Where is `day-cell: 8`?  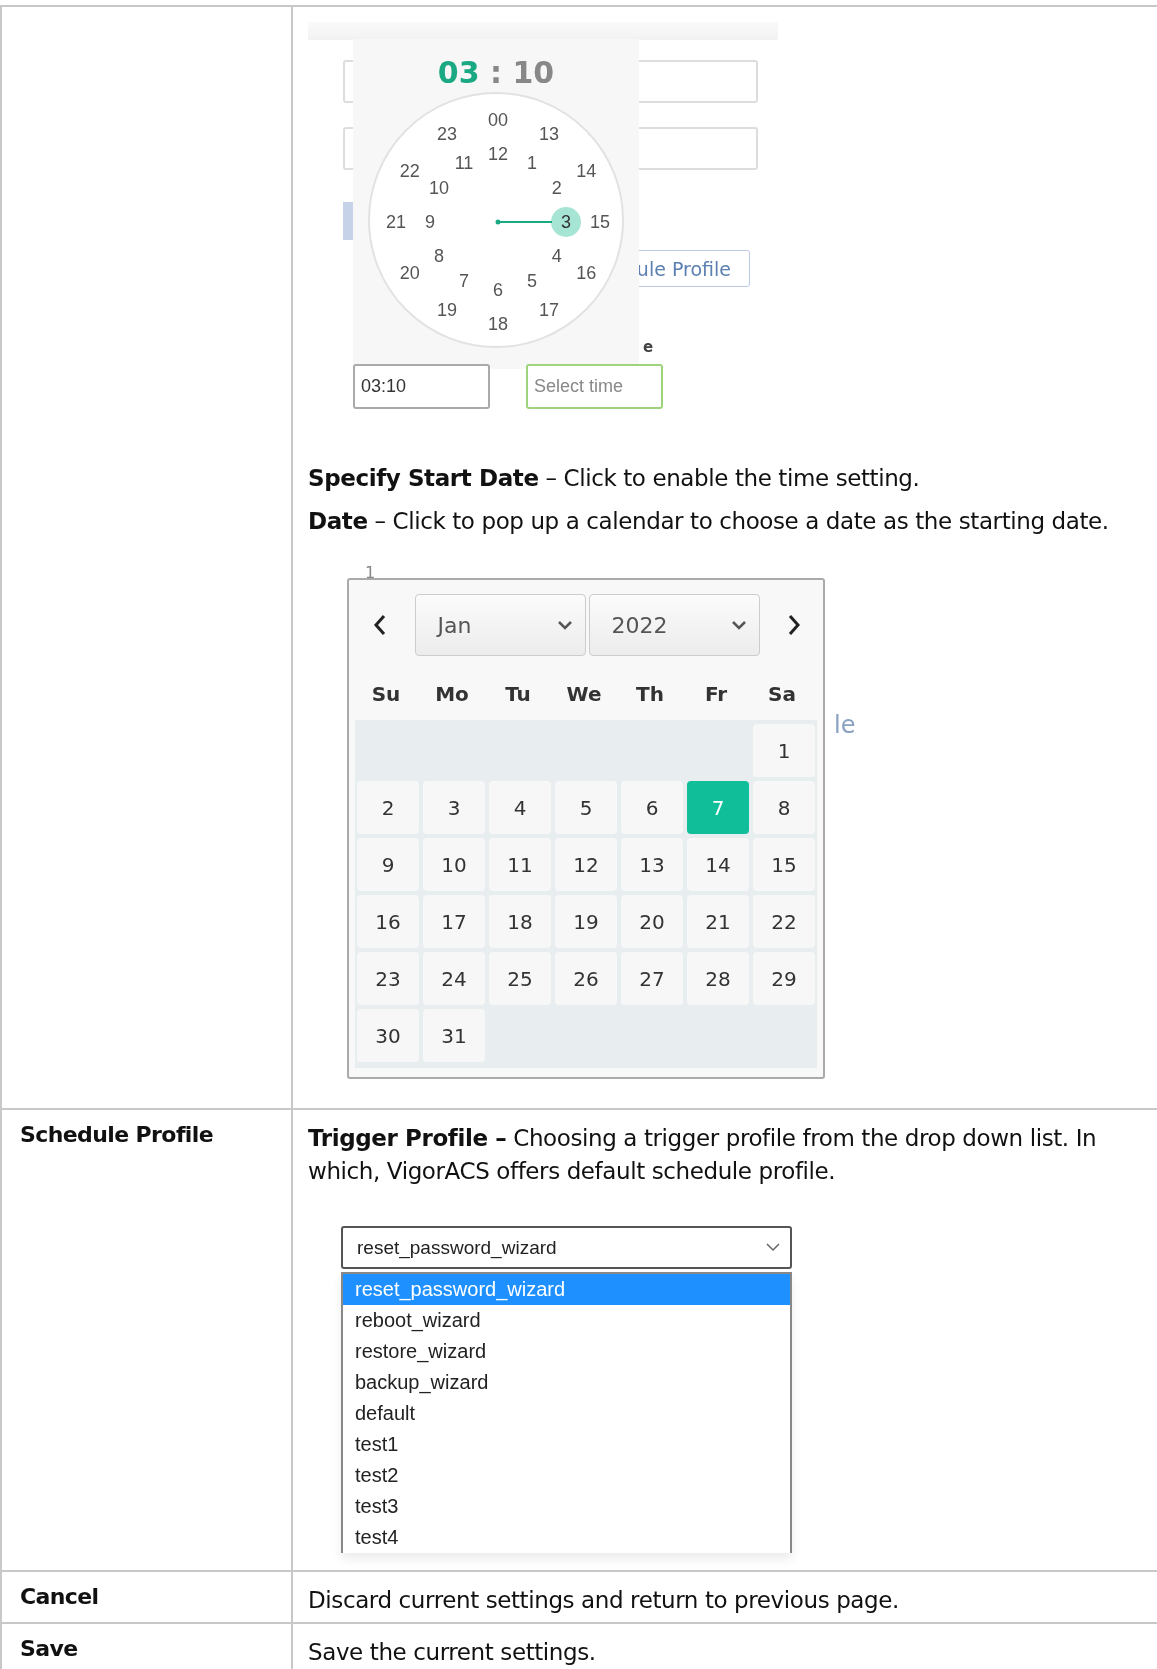 day-cell: 8 is located at coordinates (784, 807).